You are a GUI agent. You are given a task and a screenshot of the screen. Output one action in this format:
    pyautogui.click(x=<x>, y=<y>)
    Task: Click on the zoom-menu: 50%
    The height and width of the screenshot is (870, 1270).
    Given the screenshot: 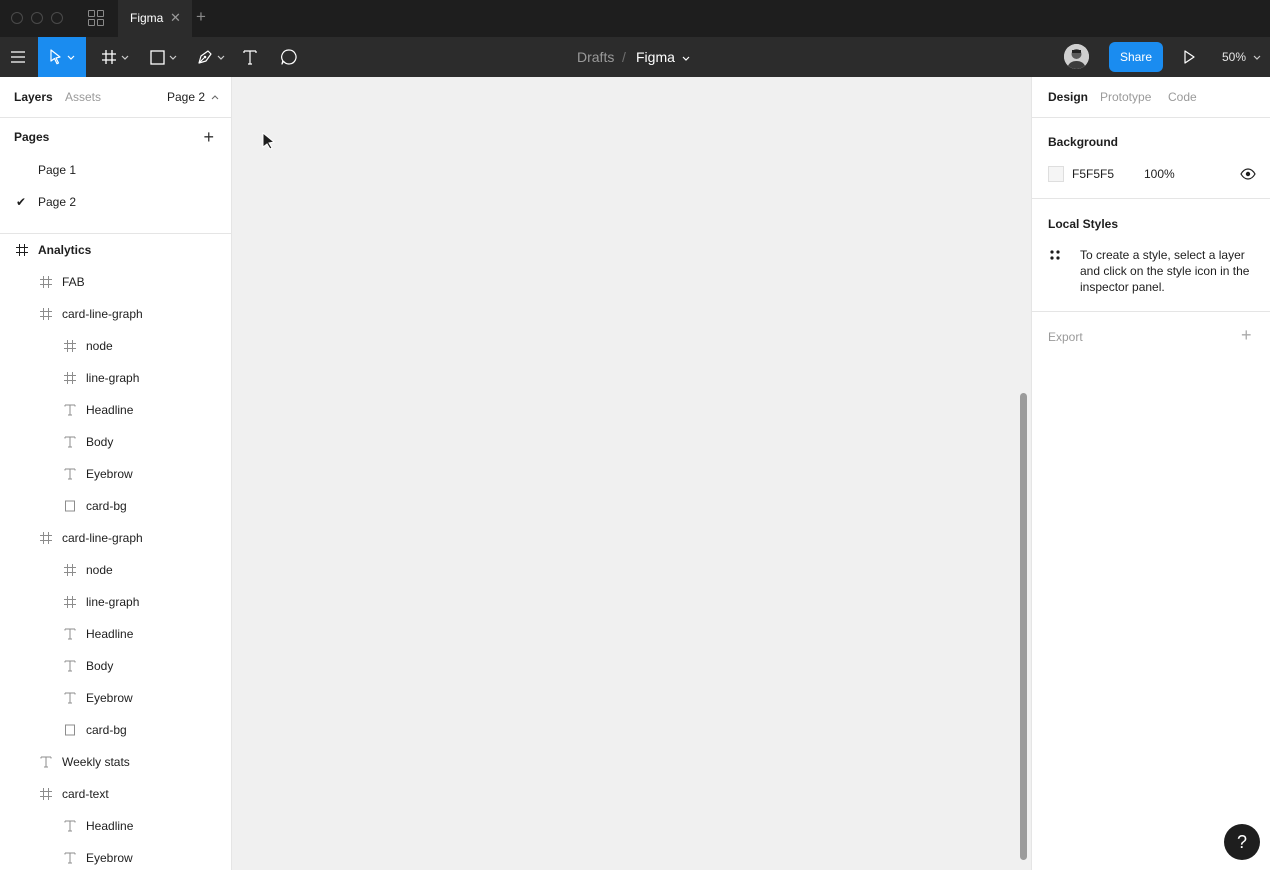 What is the action you would take?
    pyautogui.click(x=1241, y=57)
    